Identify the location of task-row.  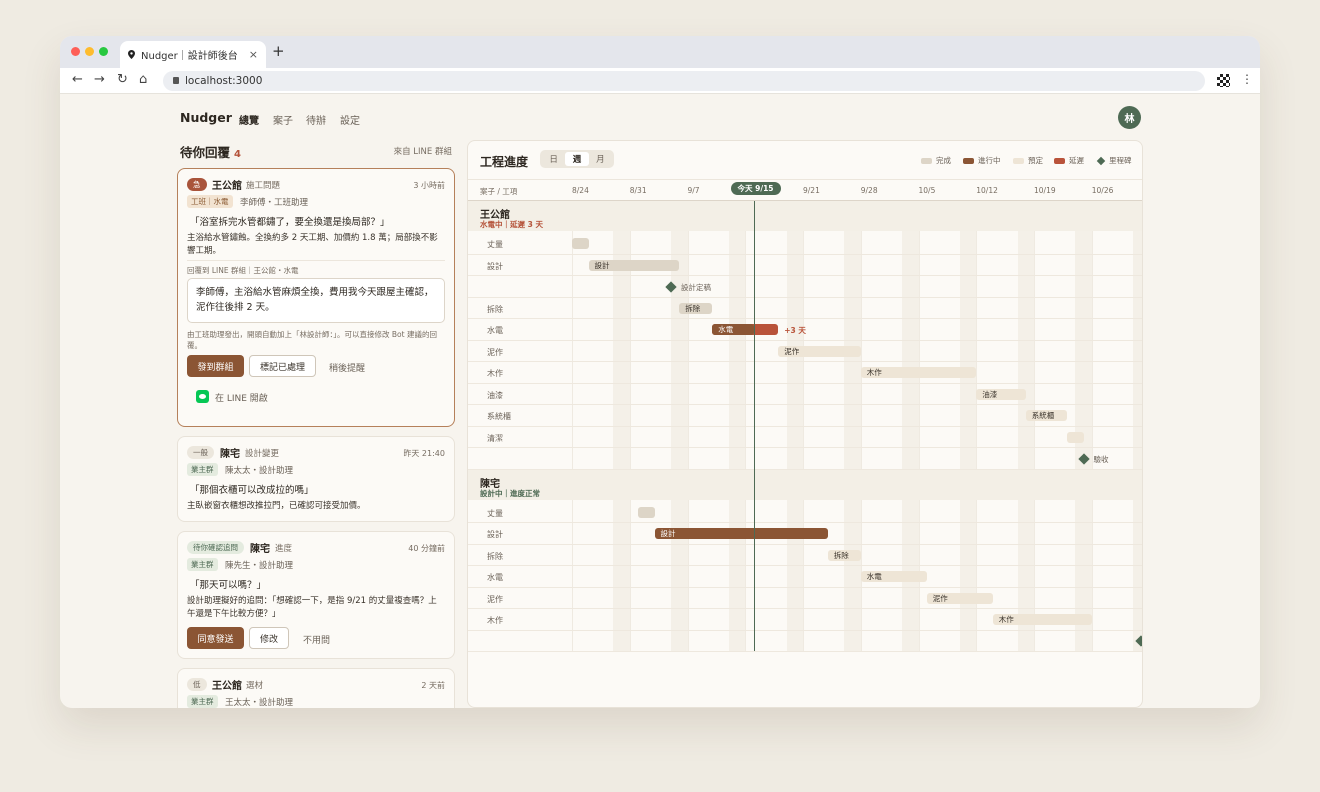
(805, 641).